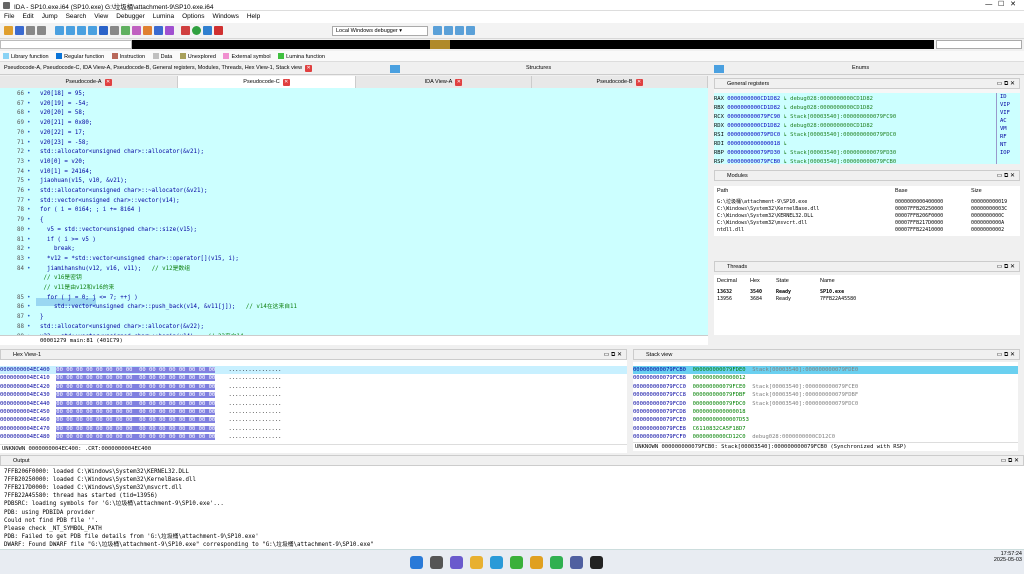 The height and width of the screenshot is (574, 1024). What do you see at coordinates (556, 562) in the screenshot?
I see `app-icon` at bounding box center [556, 562].